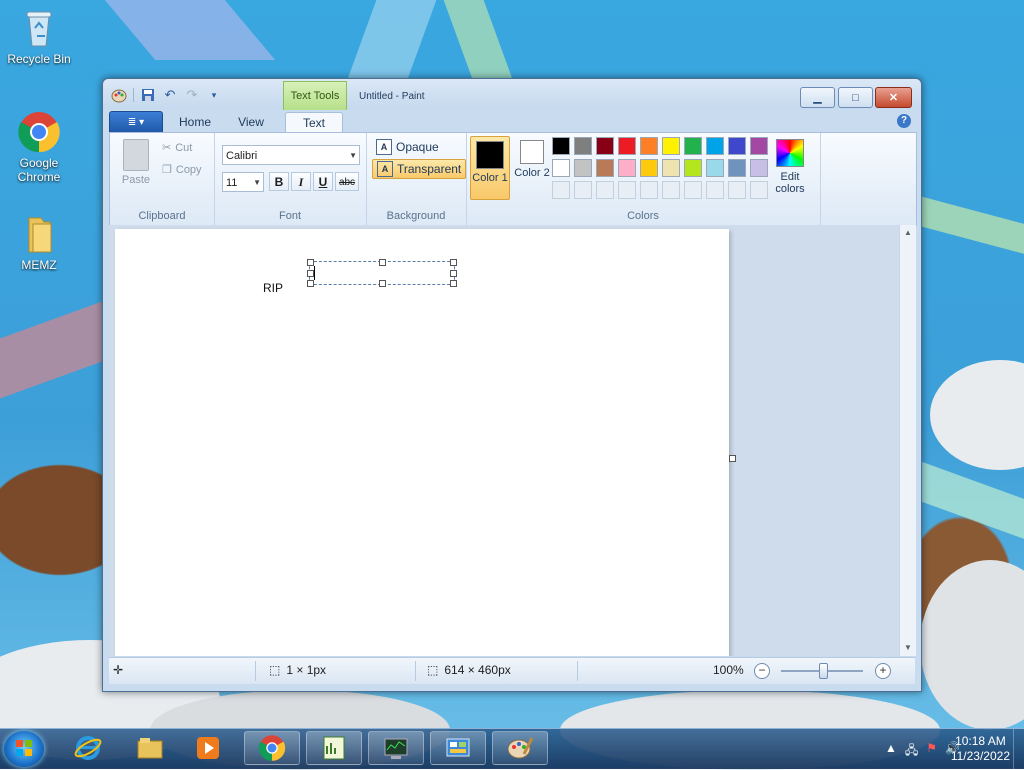  What do you see at coordinates (931, 751) in the screenshot?
I see `action-center-icon: ⚑` at bounding box center [931, 751].